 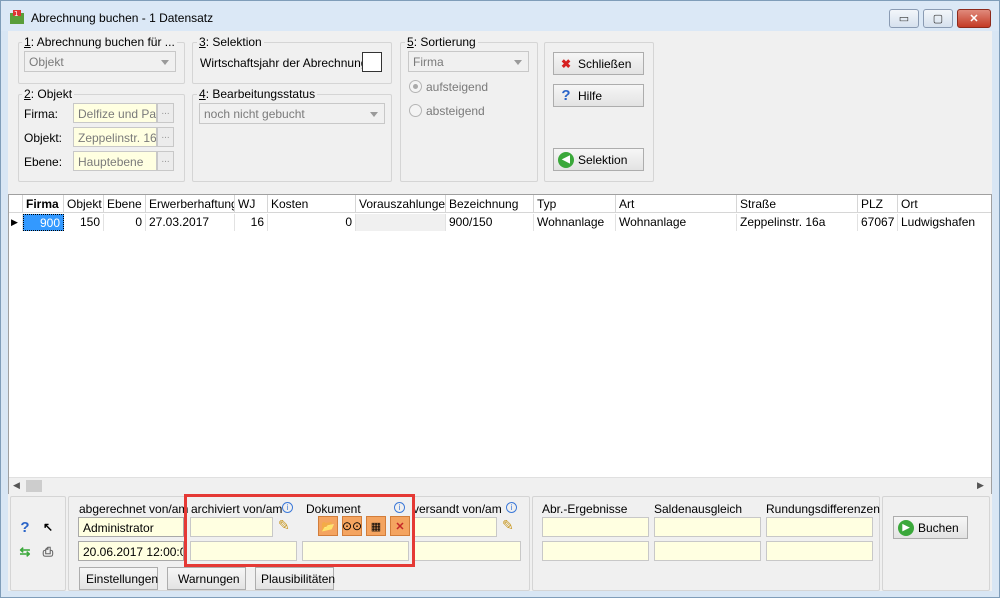 What do you see at coordinates (566, 63) in the screenshot?
I see `close-icon: ✖` at bounding box center [566, 63].